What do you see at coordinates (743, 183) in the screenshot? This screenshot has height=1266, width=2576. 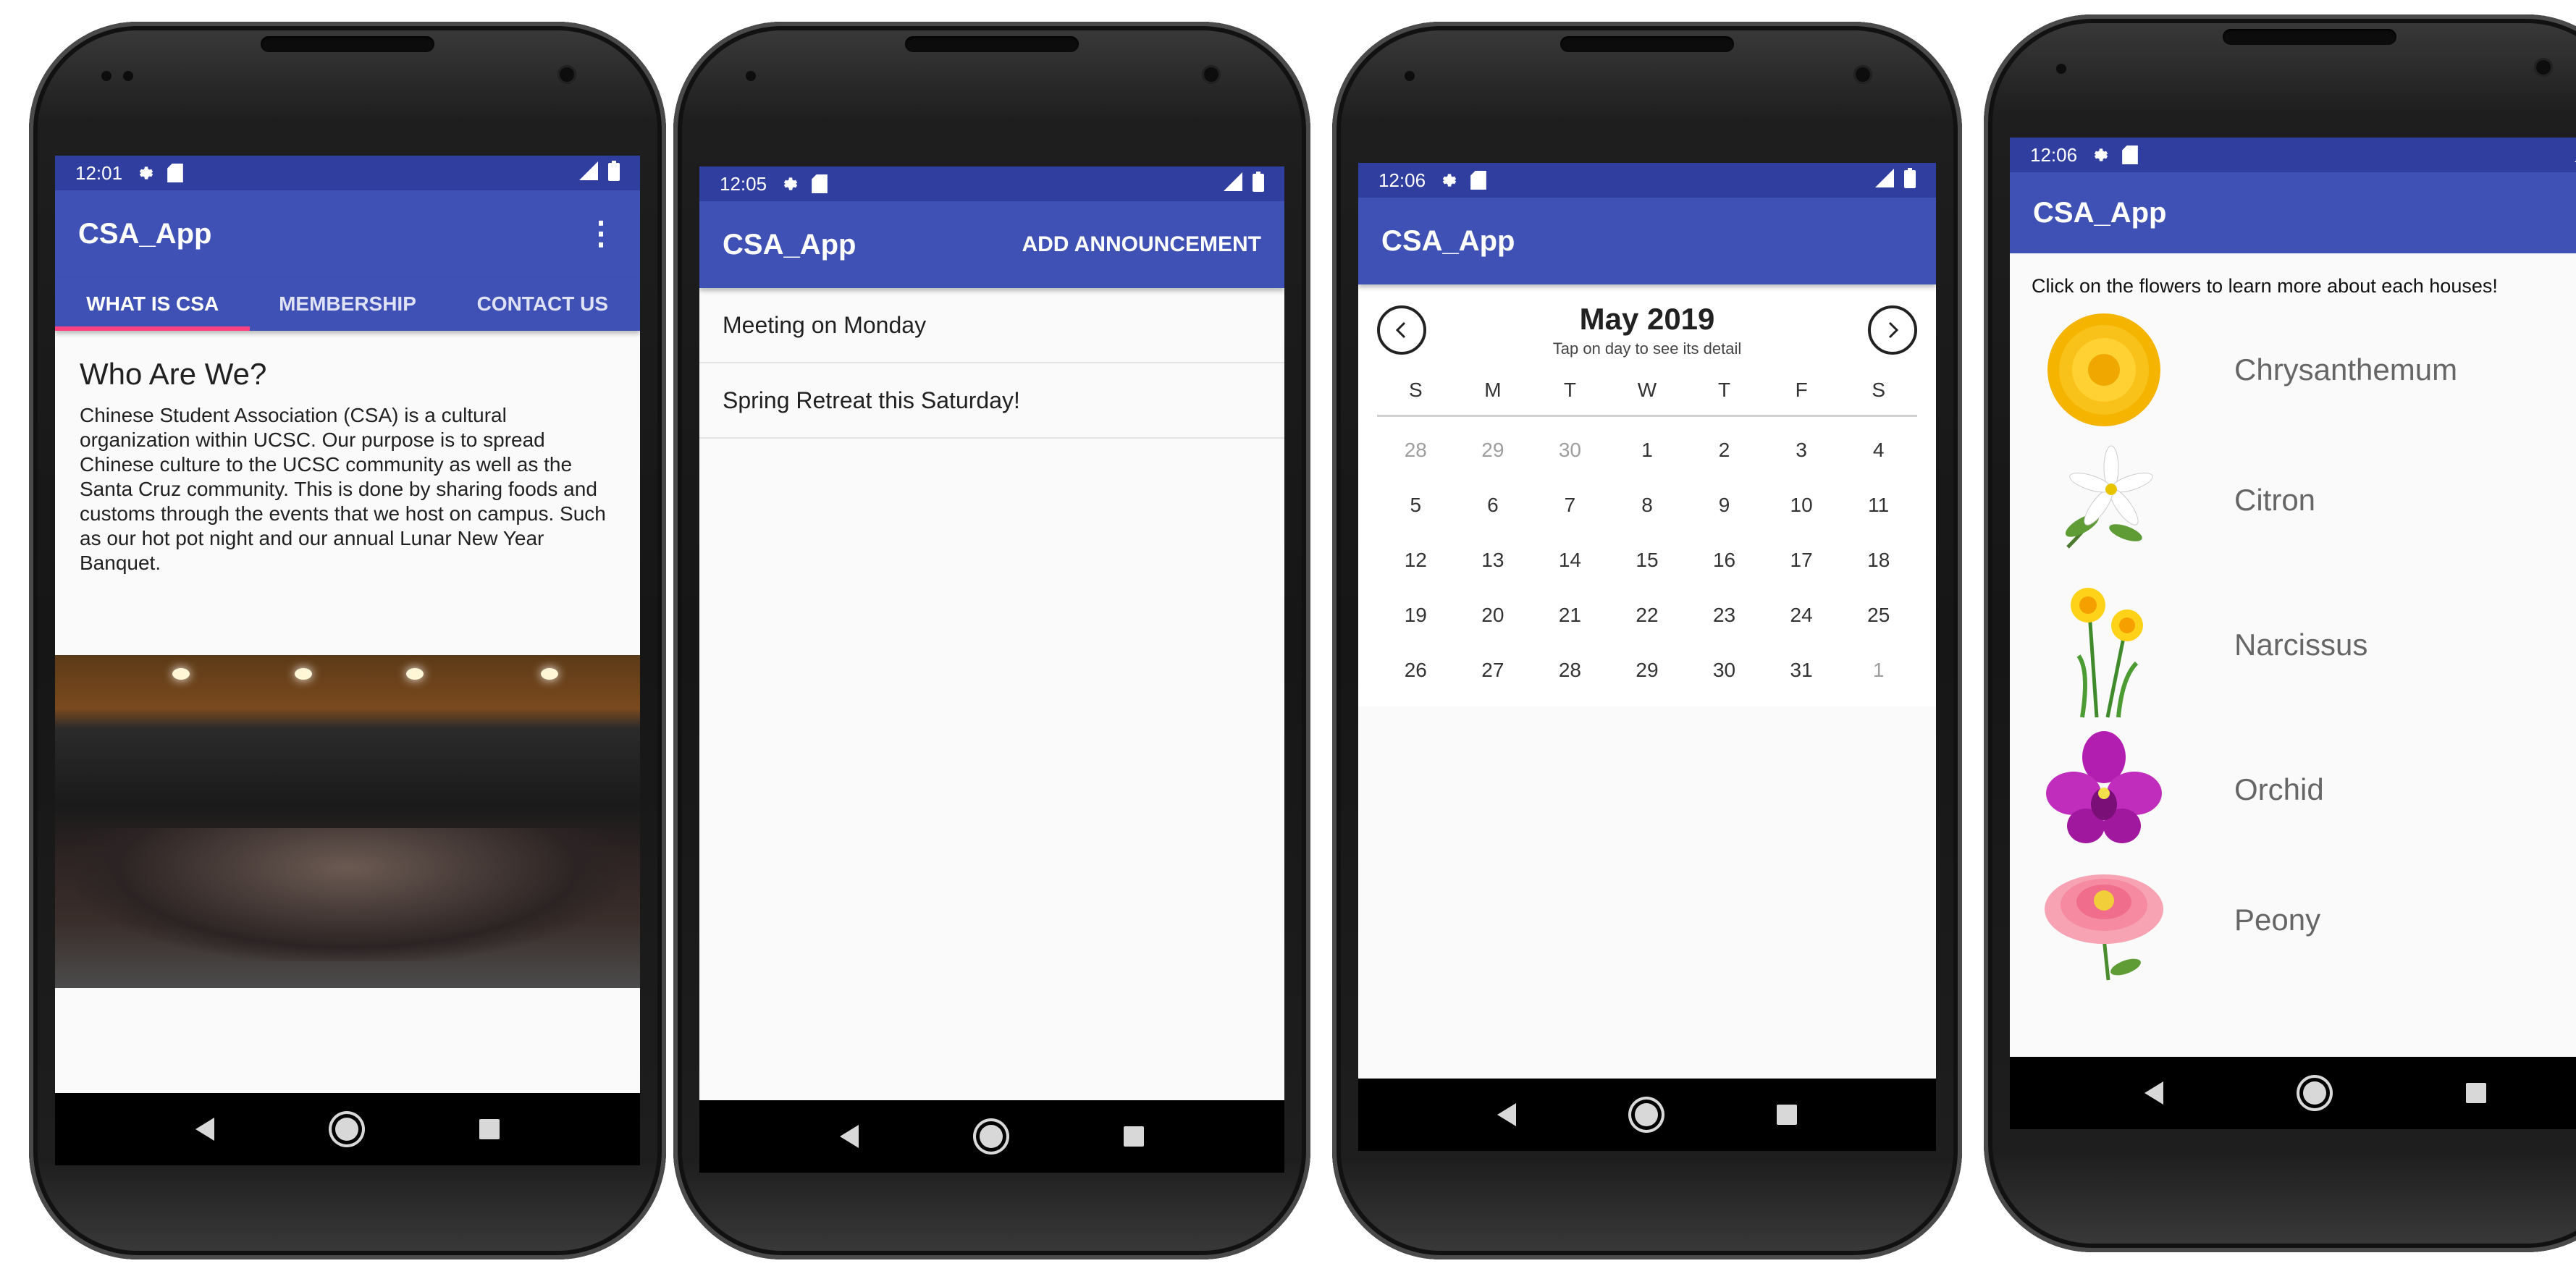 I see `status-time: 12:05` at bounding box center [743, 183].